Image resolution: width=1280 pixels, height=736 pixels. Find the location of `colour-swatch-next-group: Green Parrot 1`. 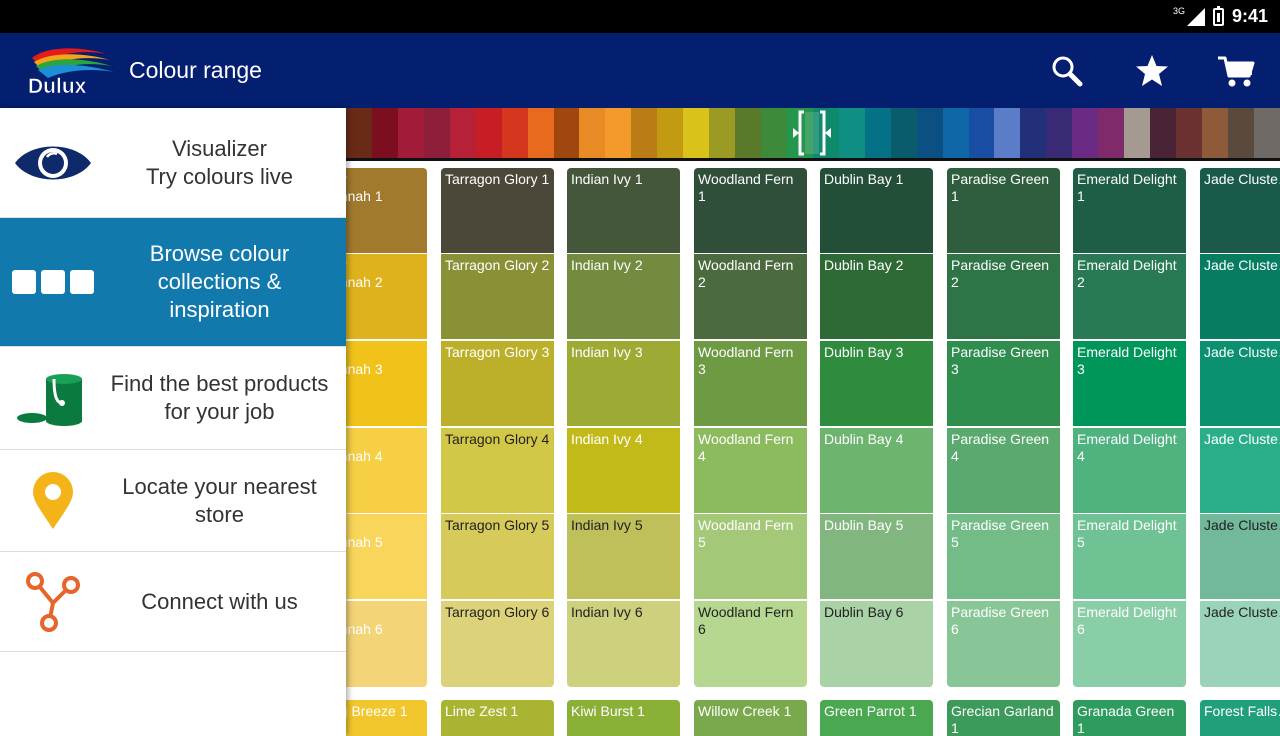

colour-swatch-next-group: Green Parrot 1 is located at coordinates (876, 718).